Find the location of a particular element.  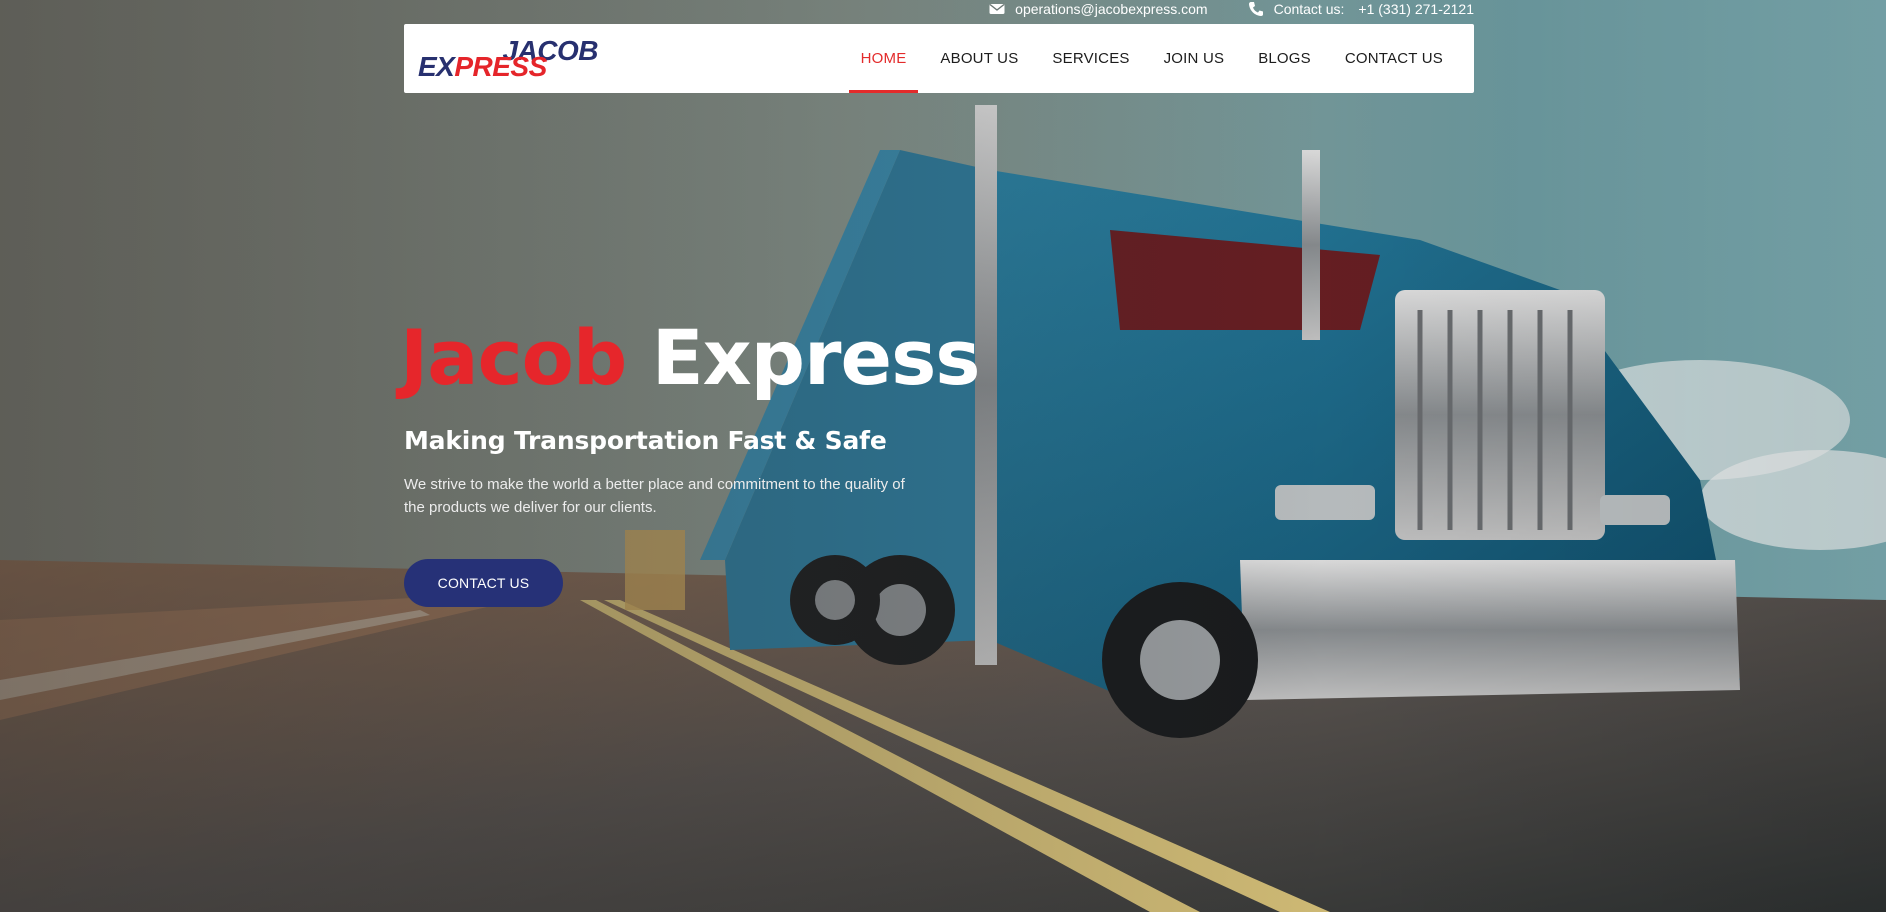

nav-item-blogs: BLOGS is located at coordinates (1284, 58).